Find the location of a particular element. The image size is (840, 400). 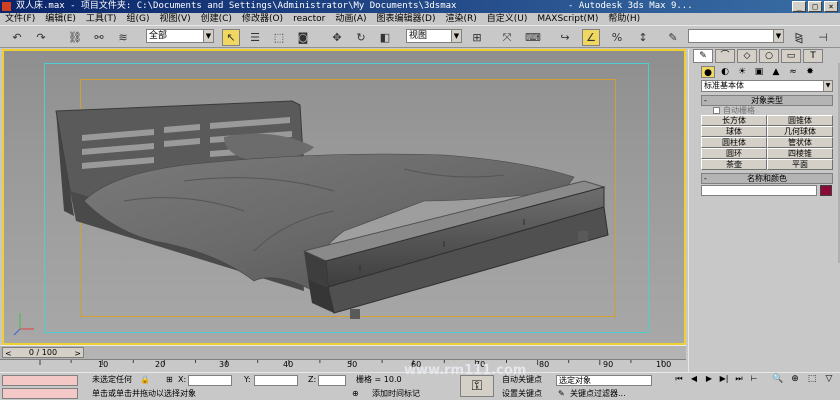

menu-edit: 编辑(E) is located at coordinates (60, 19).